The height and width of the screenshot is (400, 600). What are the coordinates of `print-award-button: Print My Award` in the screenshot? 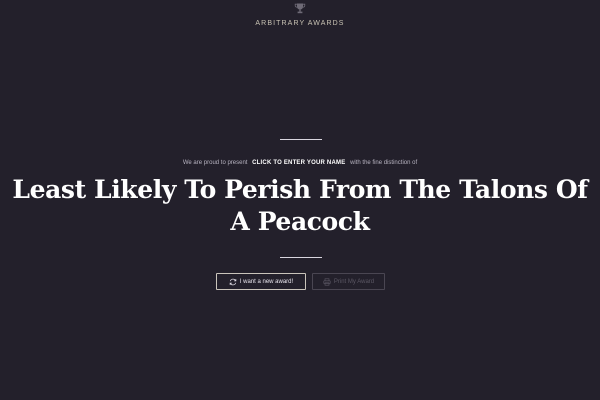 It's located at (348, 281).